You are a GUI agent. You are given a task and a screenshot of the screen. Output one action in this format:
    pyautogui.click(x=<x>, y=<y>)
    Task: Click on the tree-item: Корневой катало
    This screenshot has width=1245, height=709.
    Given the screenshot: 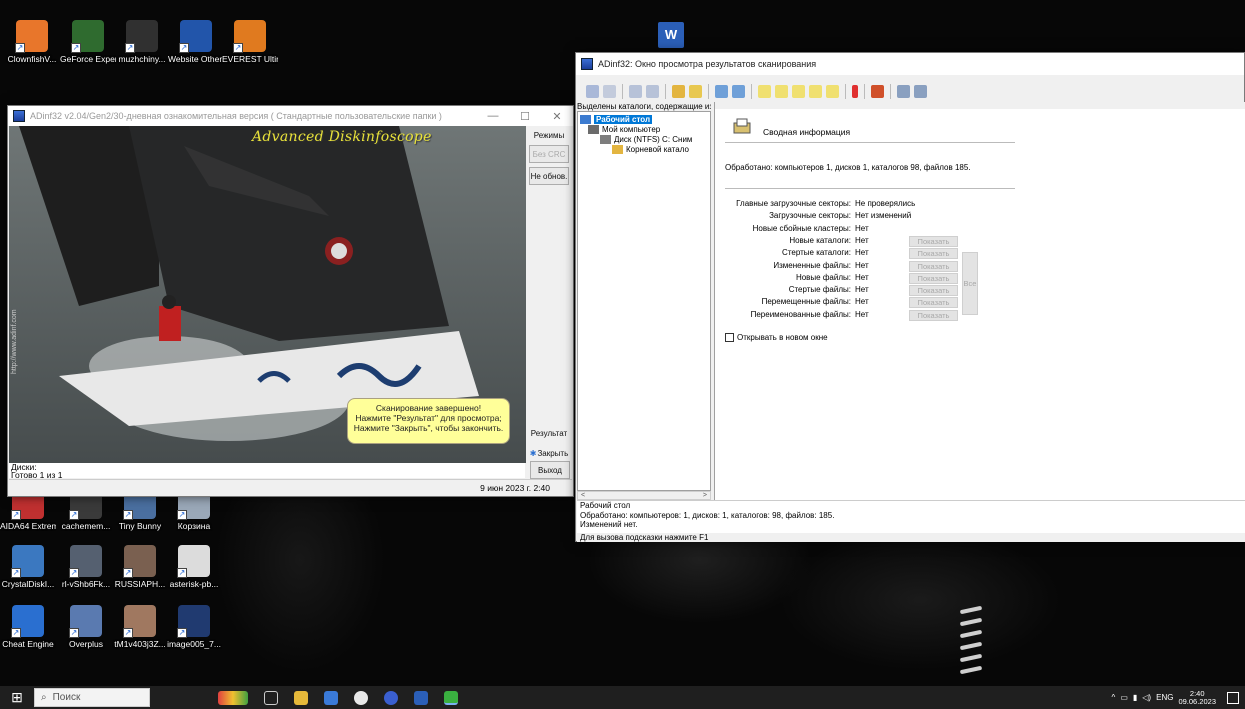 What is the action you would take?
    pyautogui.click(x=650, y=149)
    